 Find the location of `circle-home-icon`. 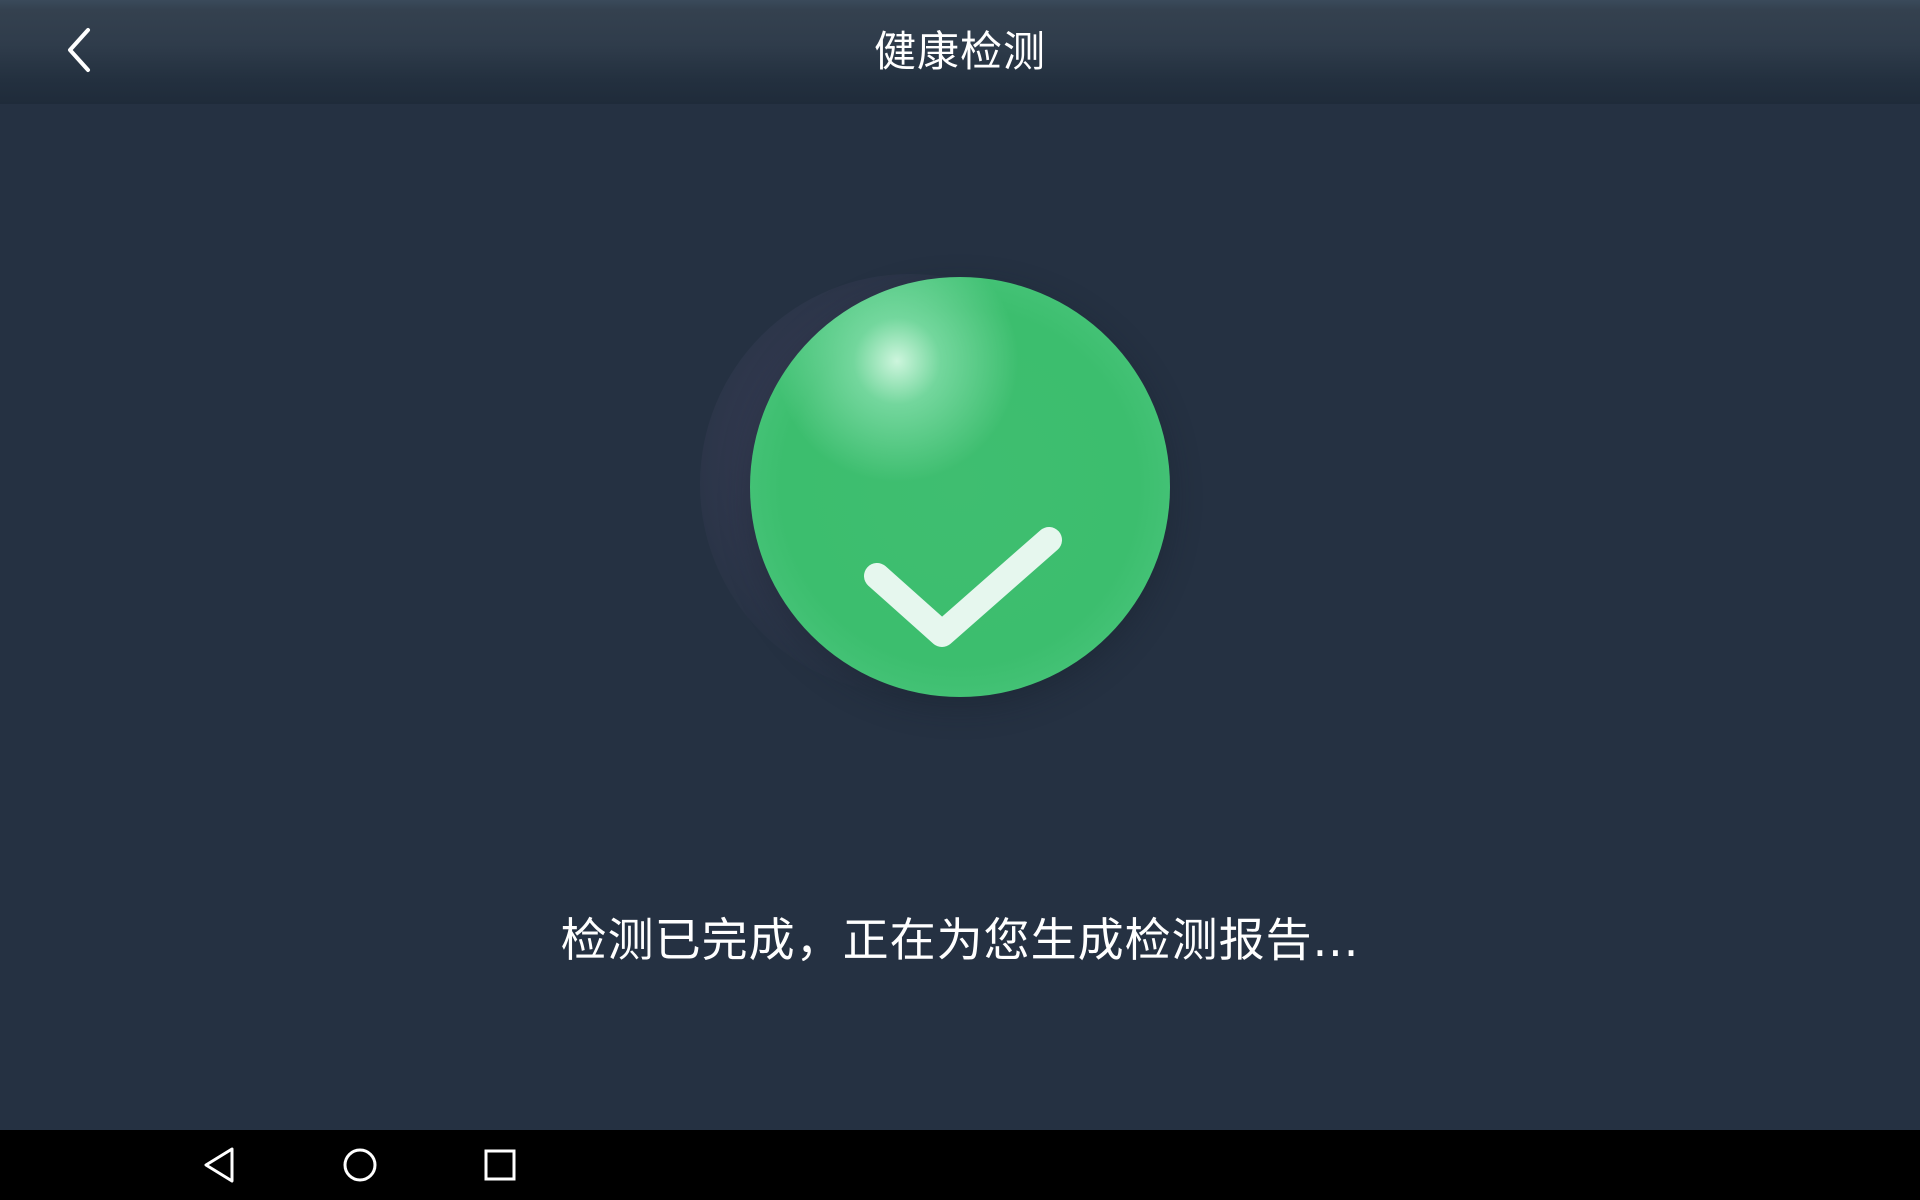

circle-home-icon is located at coordinates (360, 1165).